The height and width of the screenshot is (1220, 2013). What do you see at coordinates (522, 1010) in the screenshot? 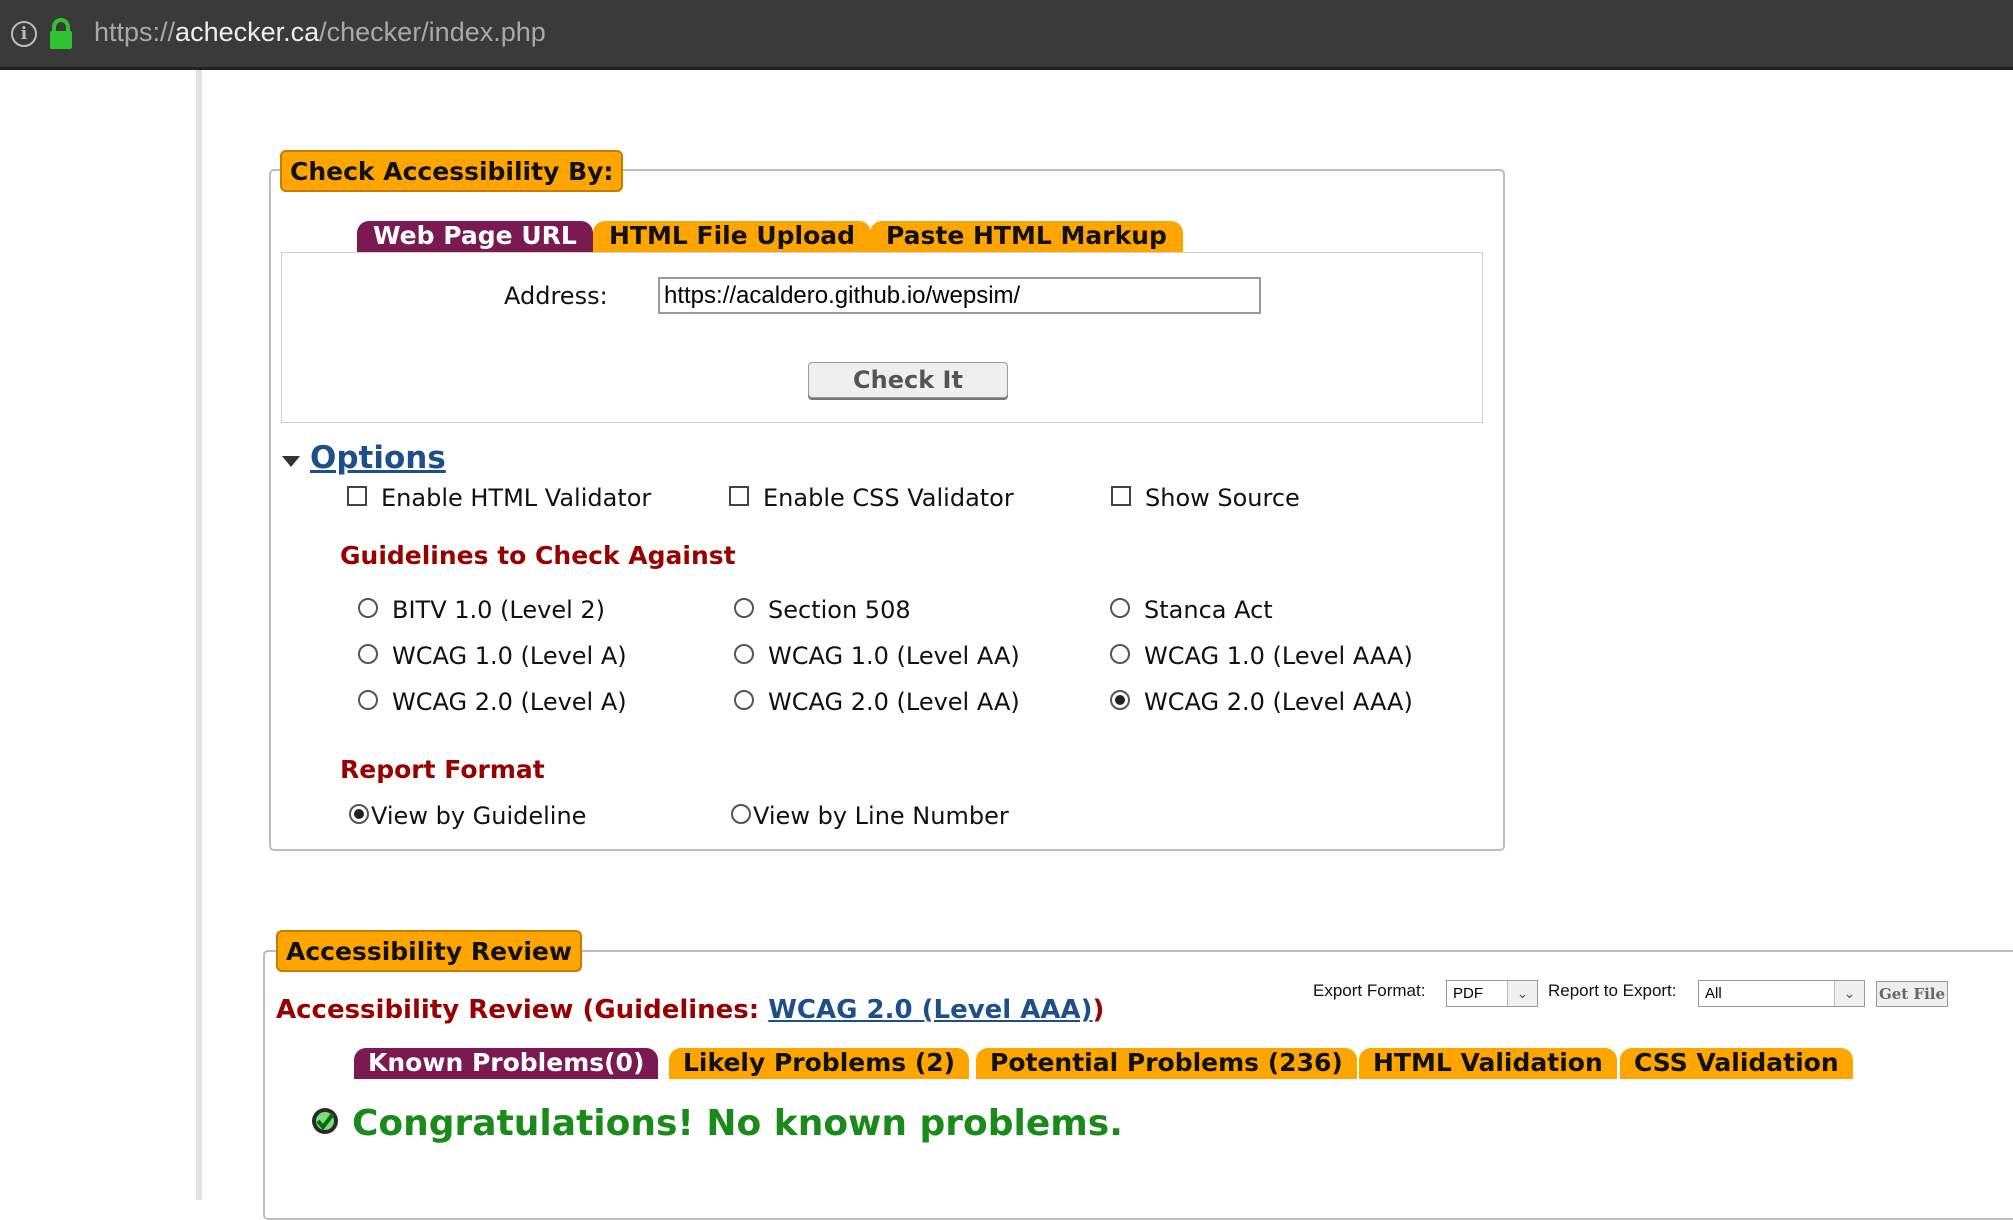
I see `review-title-prefix: Accessibility Review (Guidelines:` at bounding box center [522, 1010].